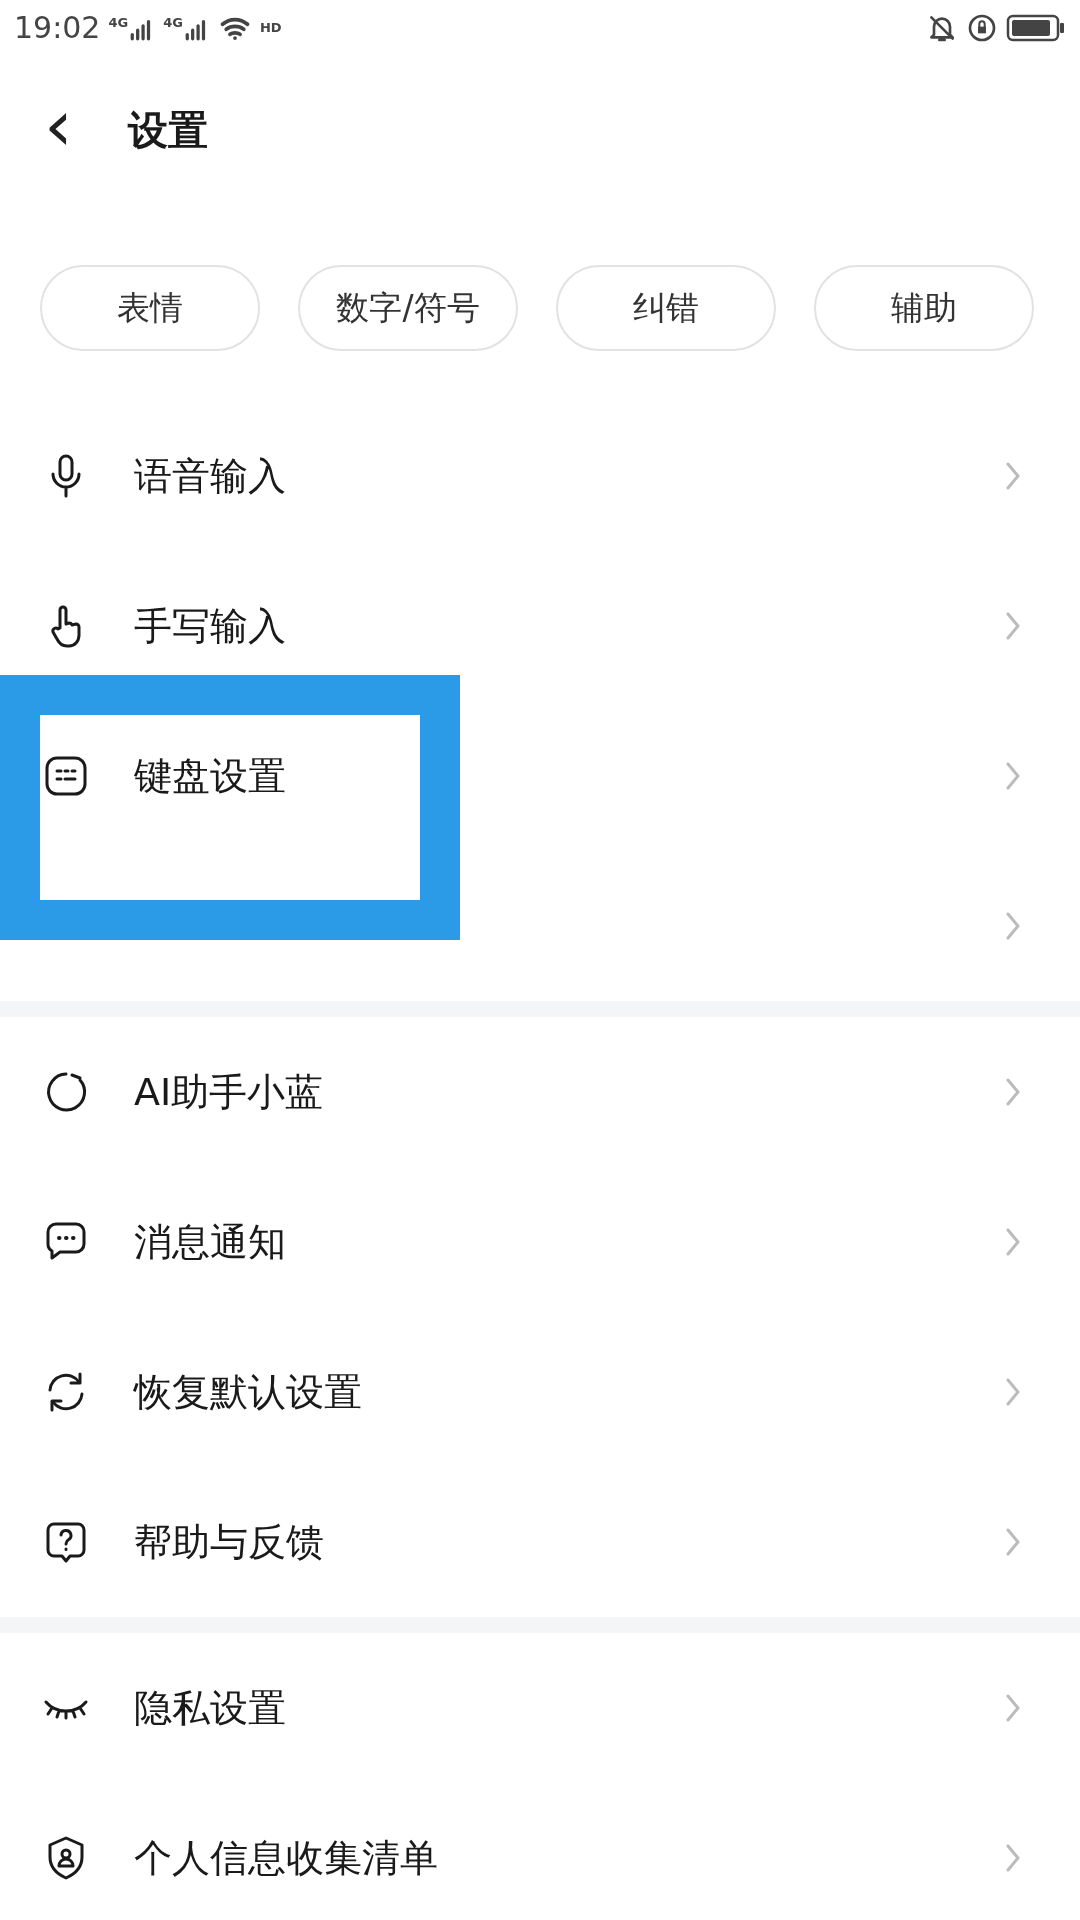 The width and height of the screenshot is (1080, 1920). Describe the element at coordinates (74, 125) in the screenshot. I see `back-button: ‹` at that location.